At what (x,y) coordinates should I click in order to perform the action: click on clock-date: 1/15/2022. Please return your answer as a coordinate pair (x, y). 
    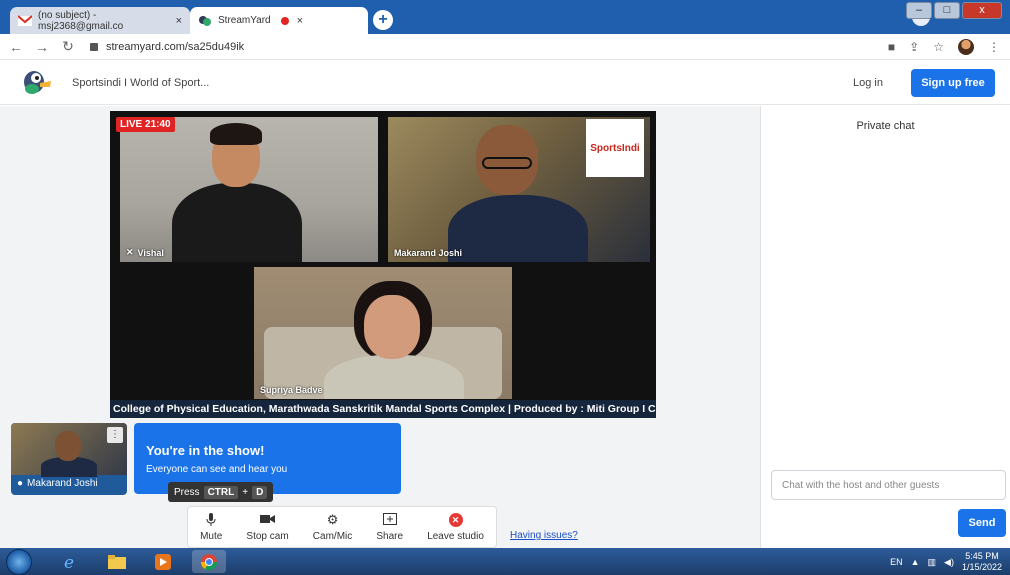
    Looking at the image, I should click on (981, 567).